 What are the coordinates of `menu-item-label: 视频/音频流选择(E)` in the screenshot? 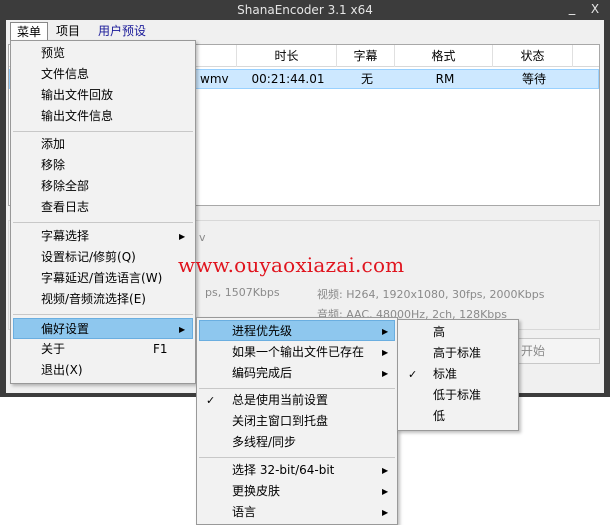 It's located at (93, 299).